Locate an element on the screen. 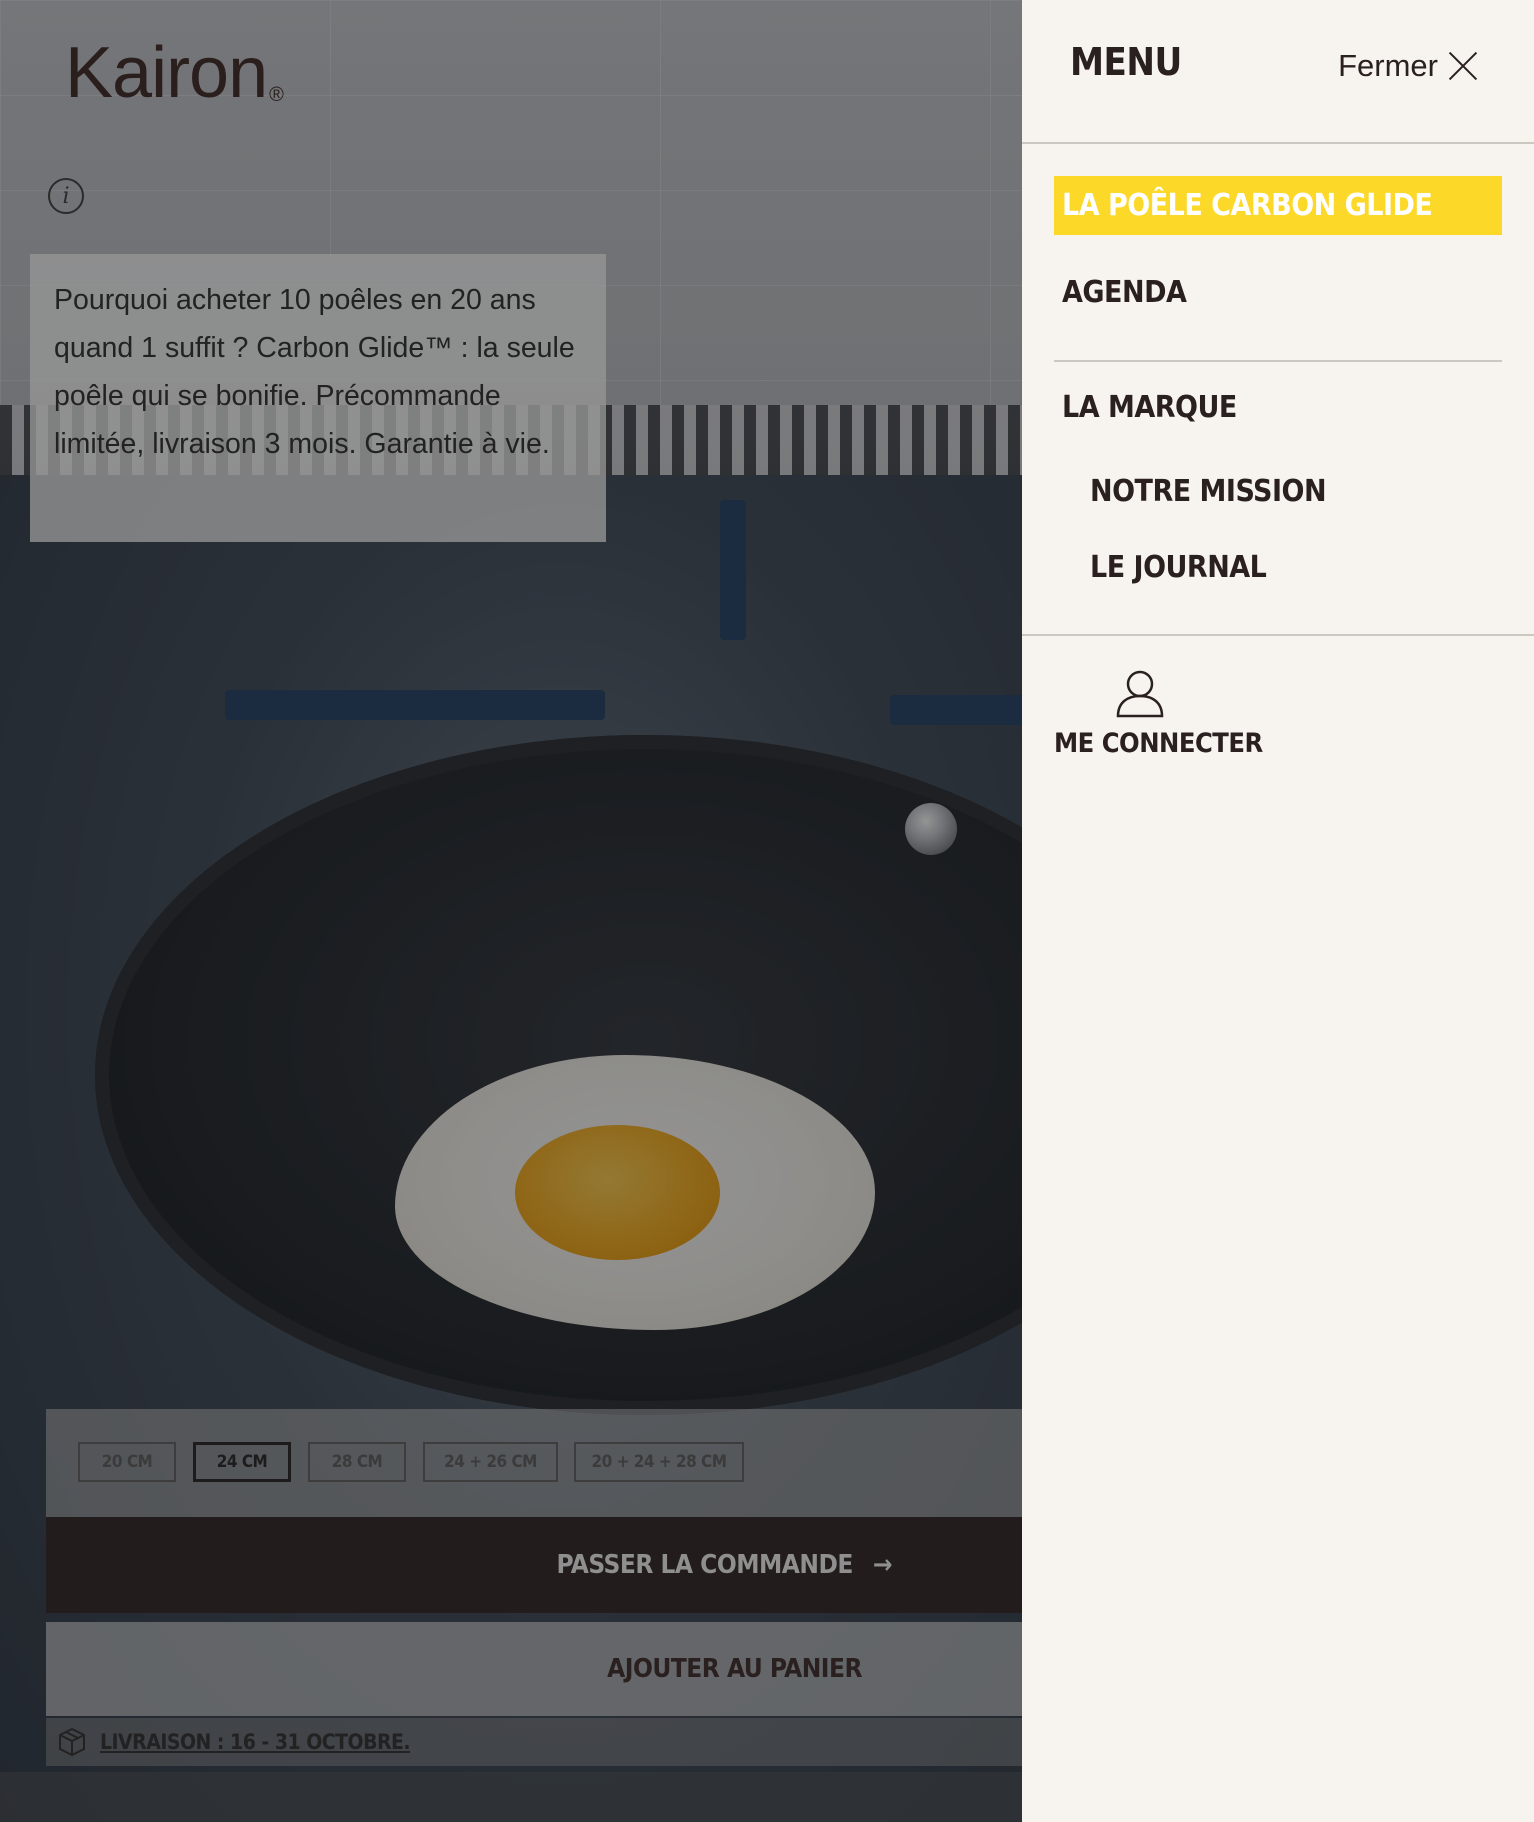 The width and height of the screenshot is (1534, 1822). info-icon: i is located at coordinates (66, 196).